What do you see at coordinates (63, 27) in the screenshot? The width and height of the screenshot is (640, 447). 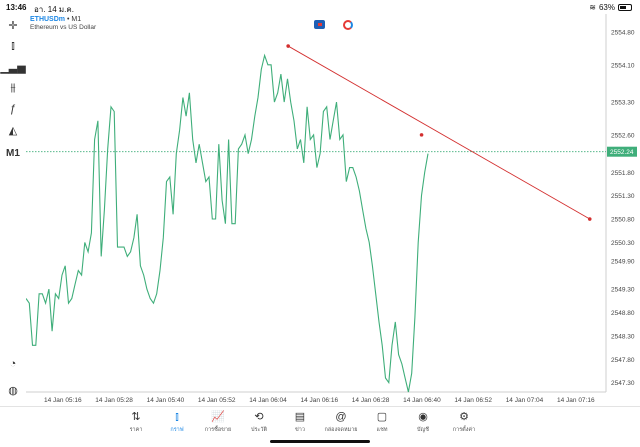 I see `symbol-description: Ethereum vs US Dollar` at bounding box center [63, 27].